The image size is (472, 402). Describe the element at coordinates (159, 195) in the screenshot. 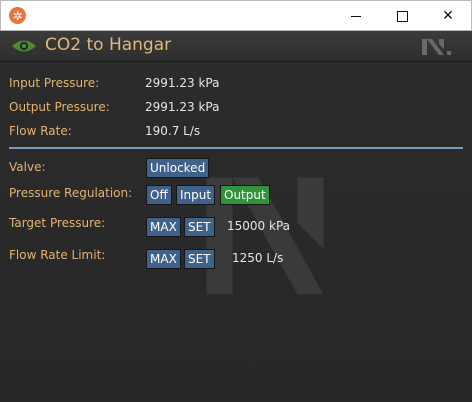

I see `regulation-off-button: Off` at that location.